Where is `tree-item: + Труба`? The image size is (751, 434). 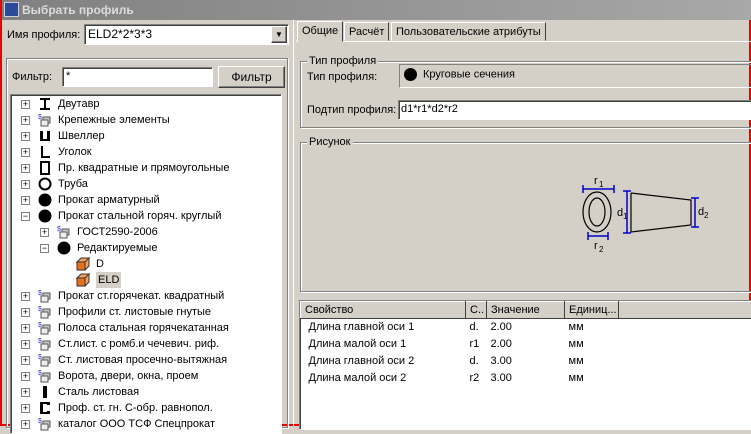
tree-item: + Труба is located at coordinates (146, 184).